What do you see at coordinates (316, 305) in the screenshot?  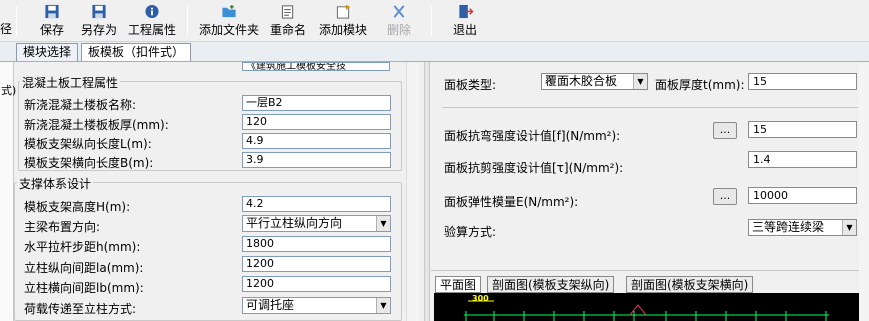 I see `load-transfer-select: 可调托座 ▼` at bounding box center [316, 305].